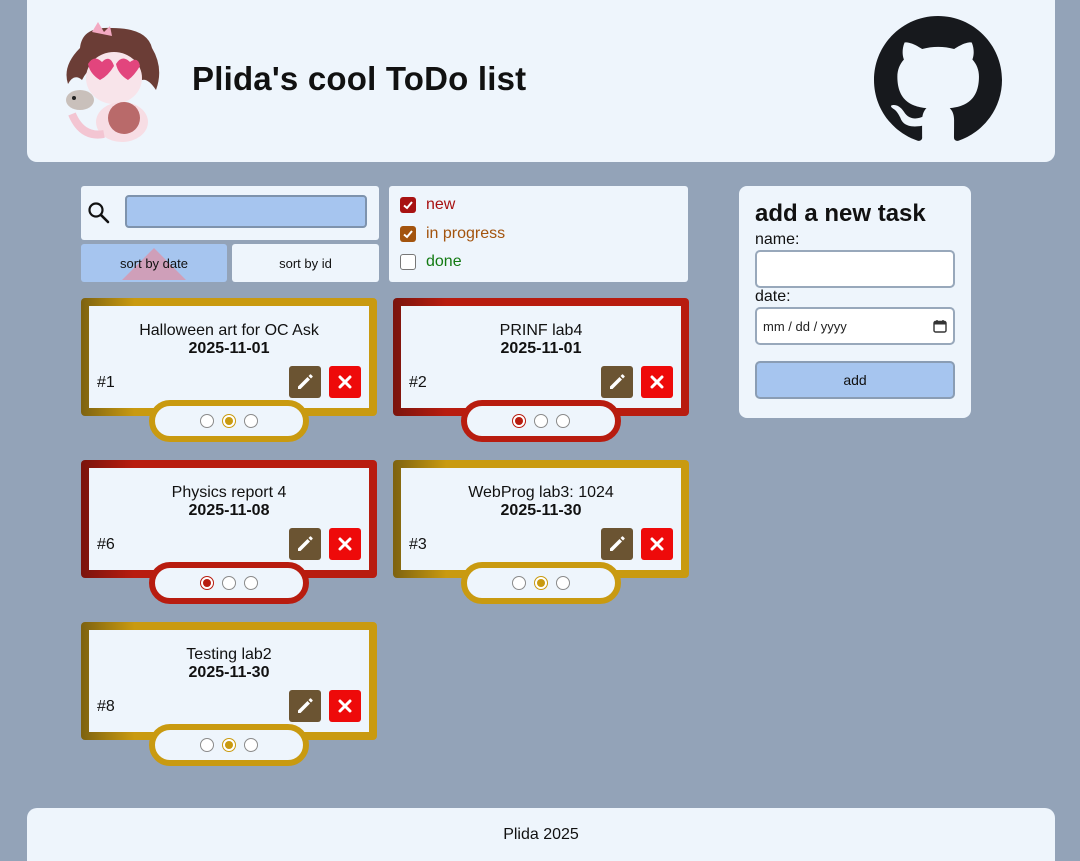 The width and height of the screenshot is (1080, 861). I want to click on task-card-body: Testing lab2 2025-11-30 #8, so click(229, 681).